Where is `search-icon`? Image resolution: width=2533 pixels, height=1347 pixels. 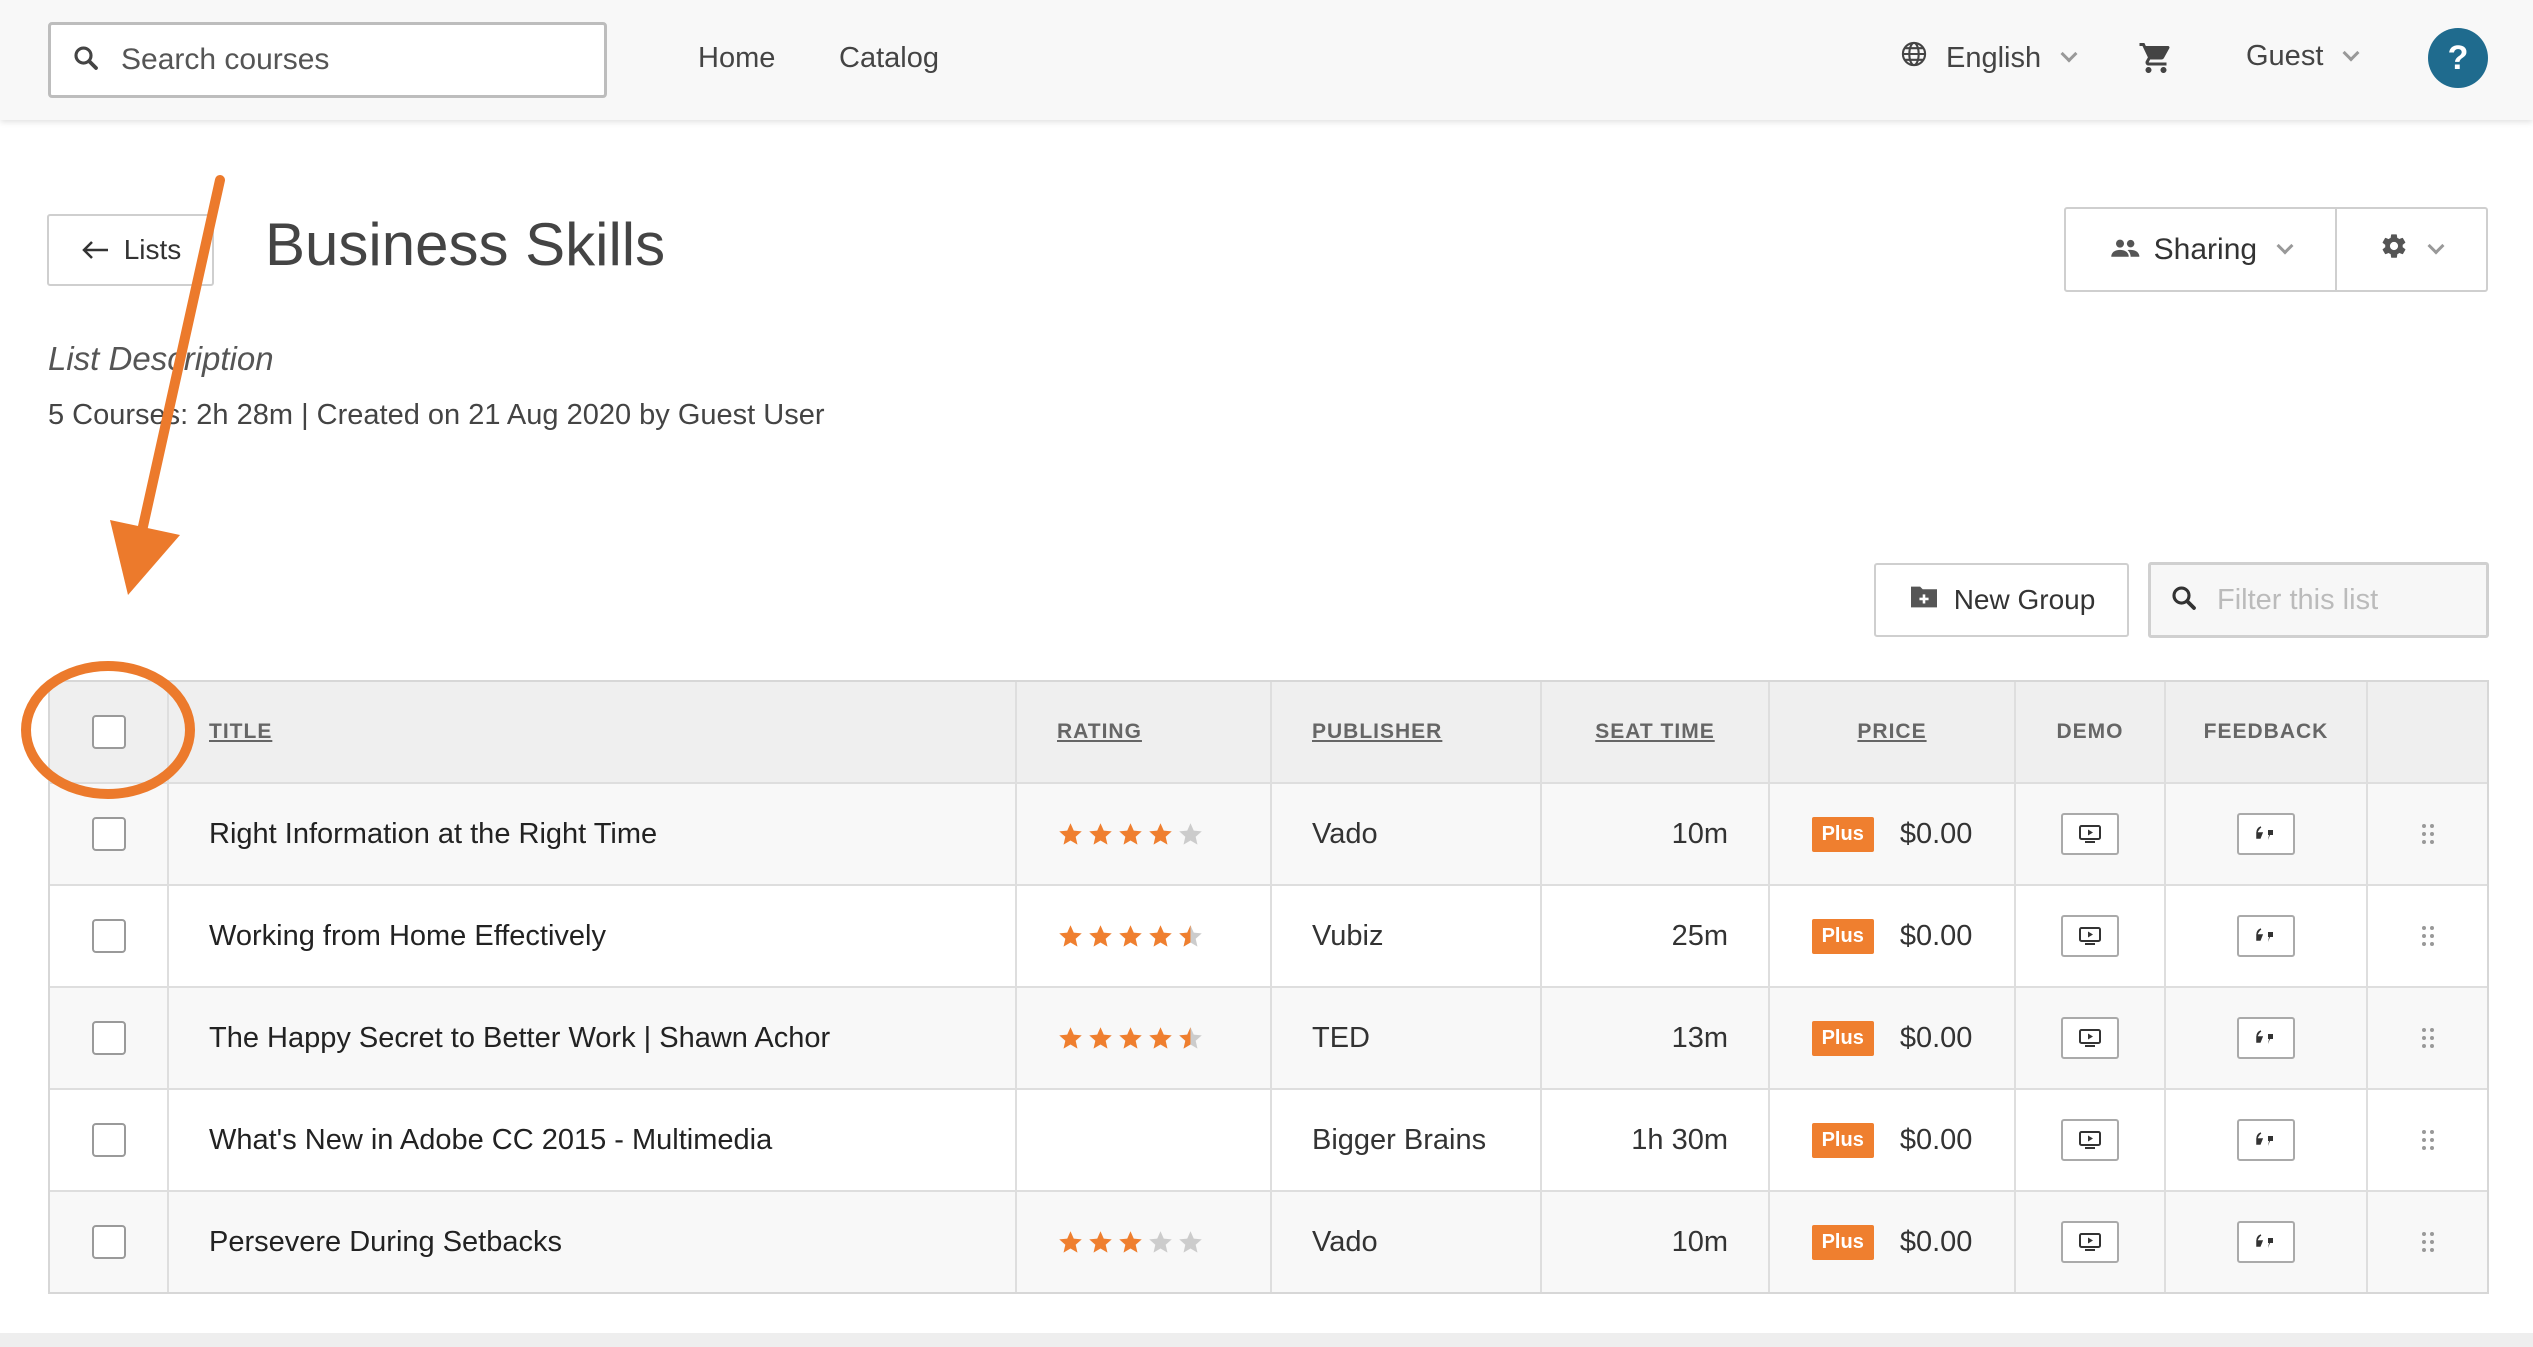
search-icon is located at coordinates (86, 60).